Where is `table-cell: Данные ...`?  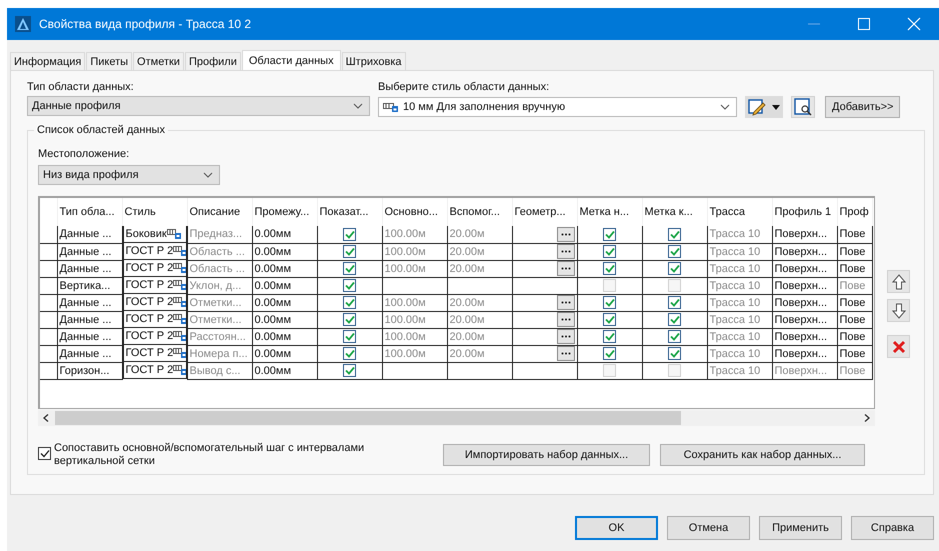 table-cell: Данные ... is located at coordinates (89, 268).